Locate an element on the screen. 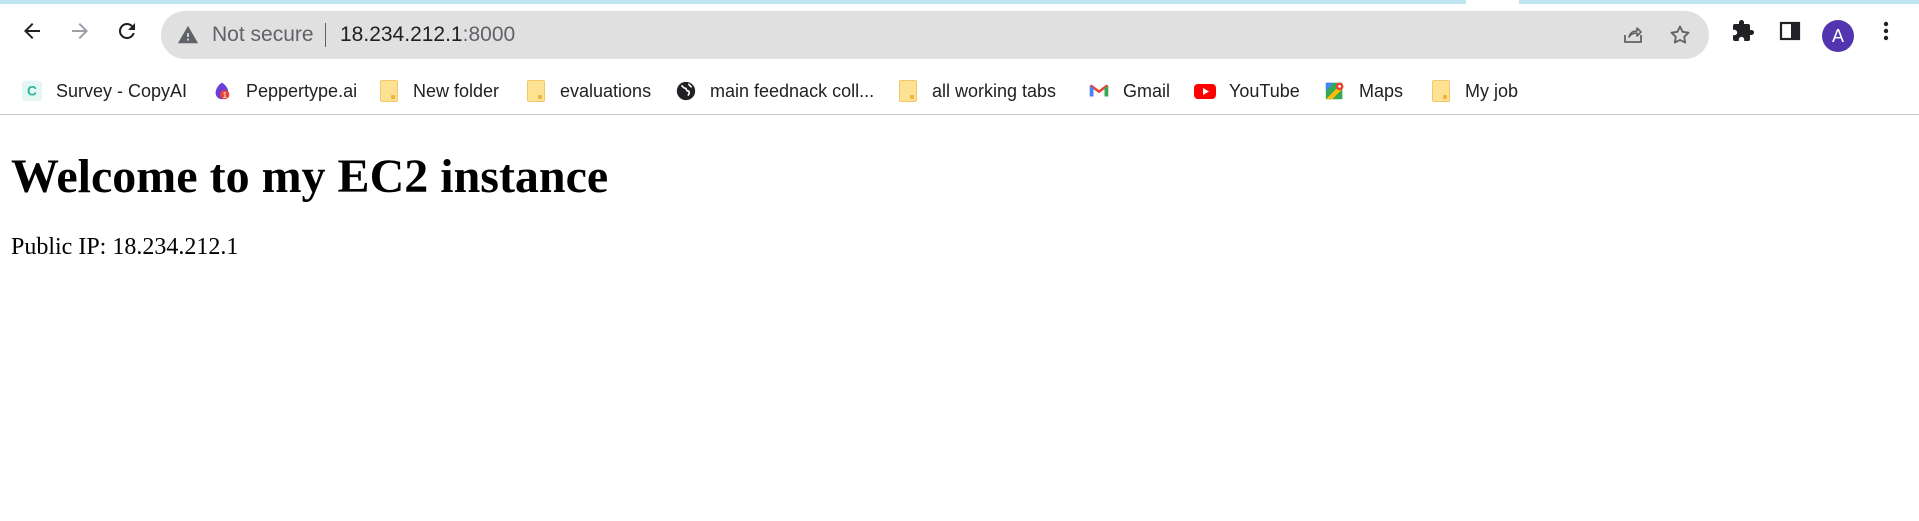 The height and width of the screenshot is (521, 1919). bookmark-new-folder: New folder is located at coordinates (438, 91).